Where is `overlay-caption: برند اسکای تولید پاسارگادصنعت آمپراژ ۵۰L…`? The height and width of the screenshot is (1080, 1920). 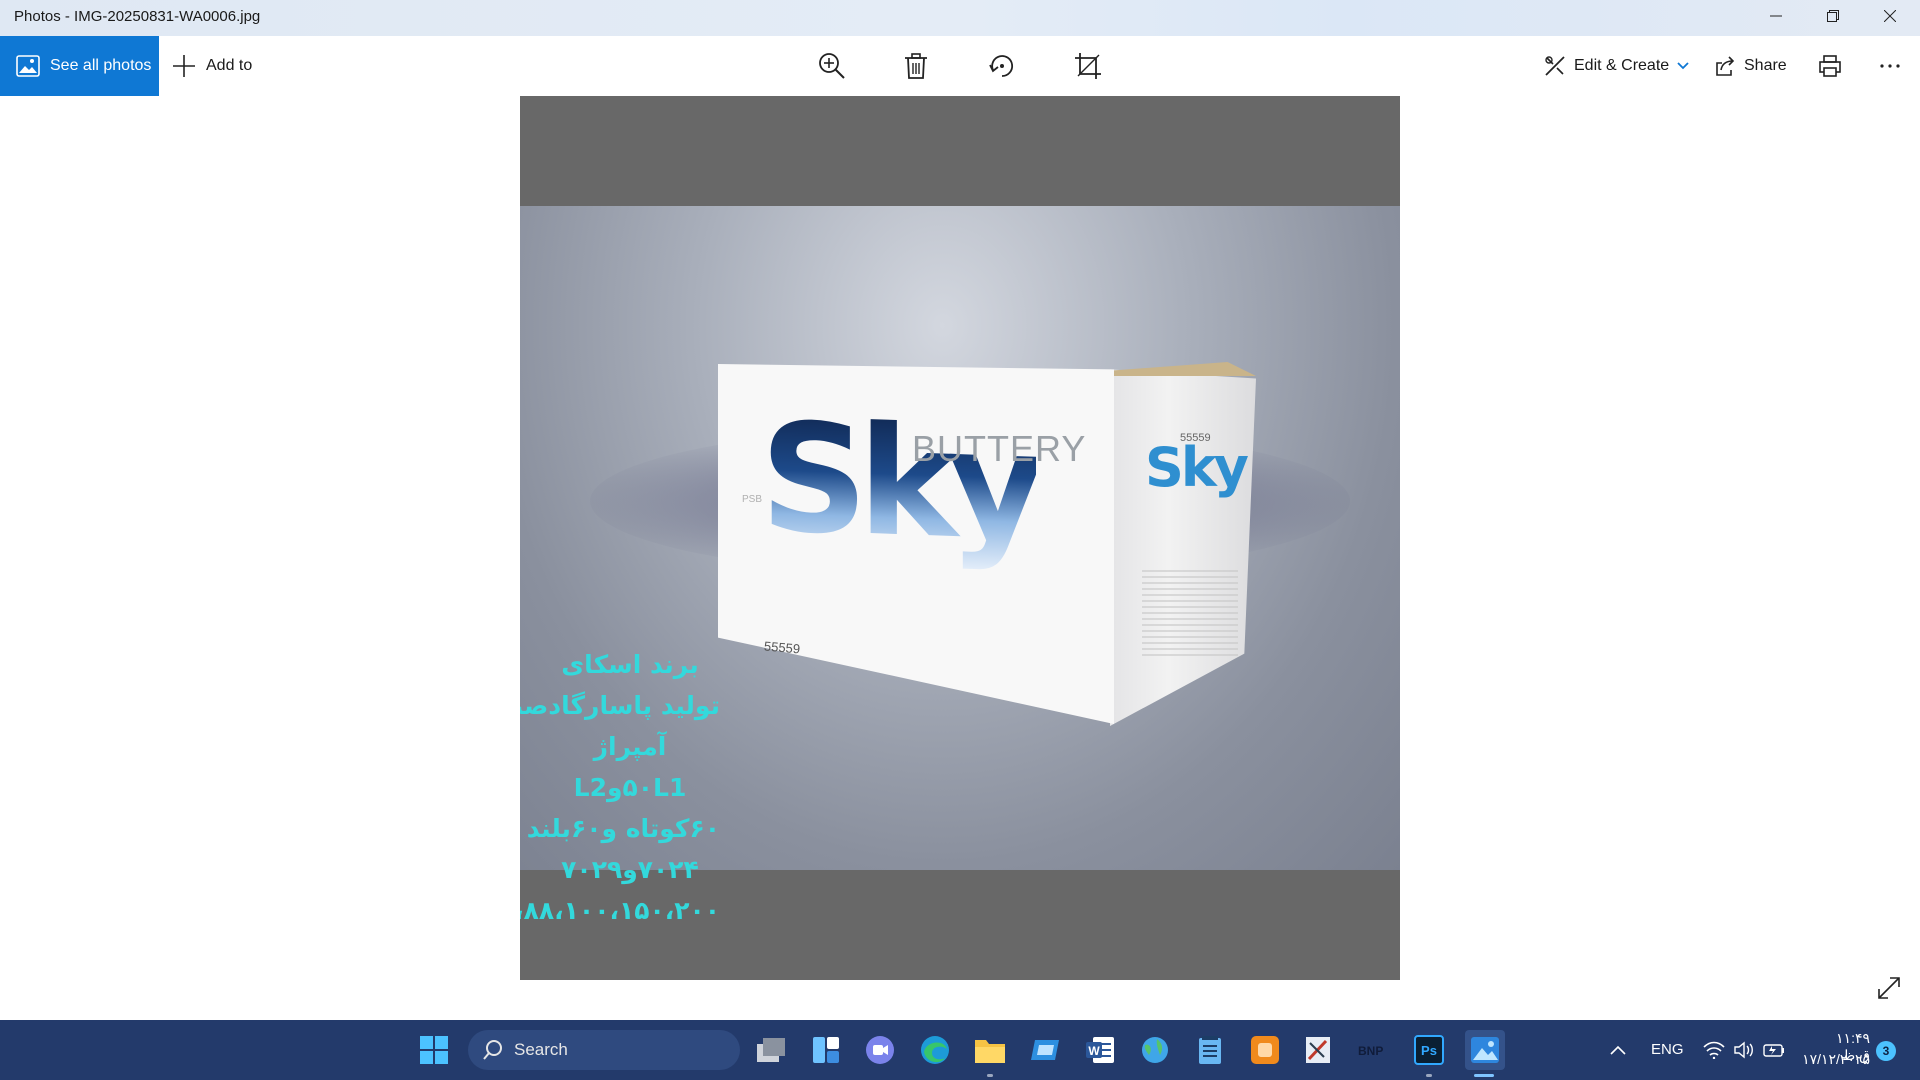
overlay-caption: برند اسکای تولید پاسارگادصنعت آمپراژ ۵۰L… is located at coordinates (620, 787).